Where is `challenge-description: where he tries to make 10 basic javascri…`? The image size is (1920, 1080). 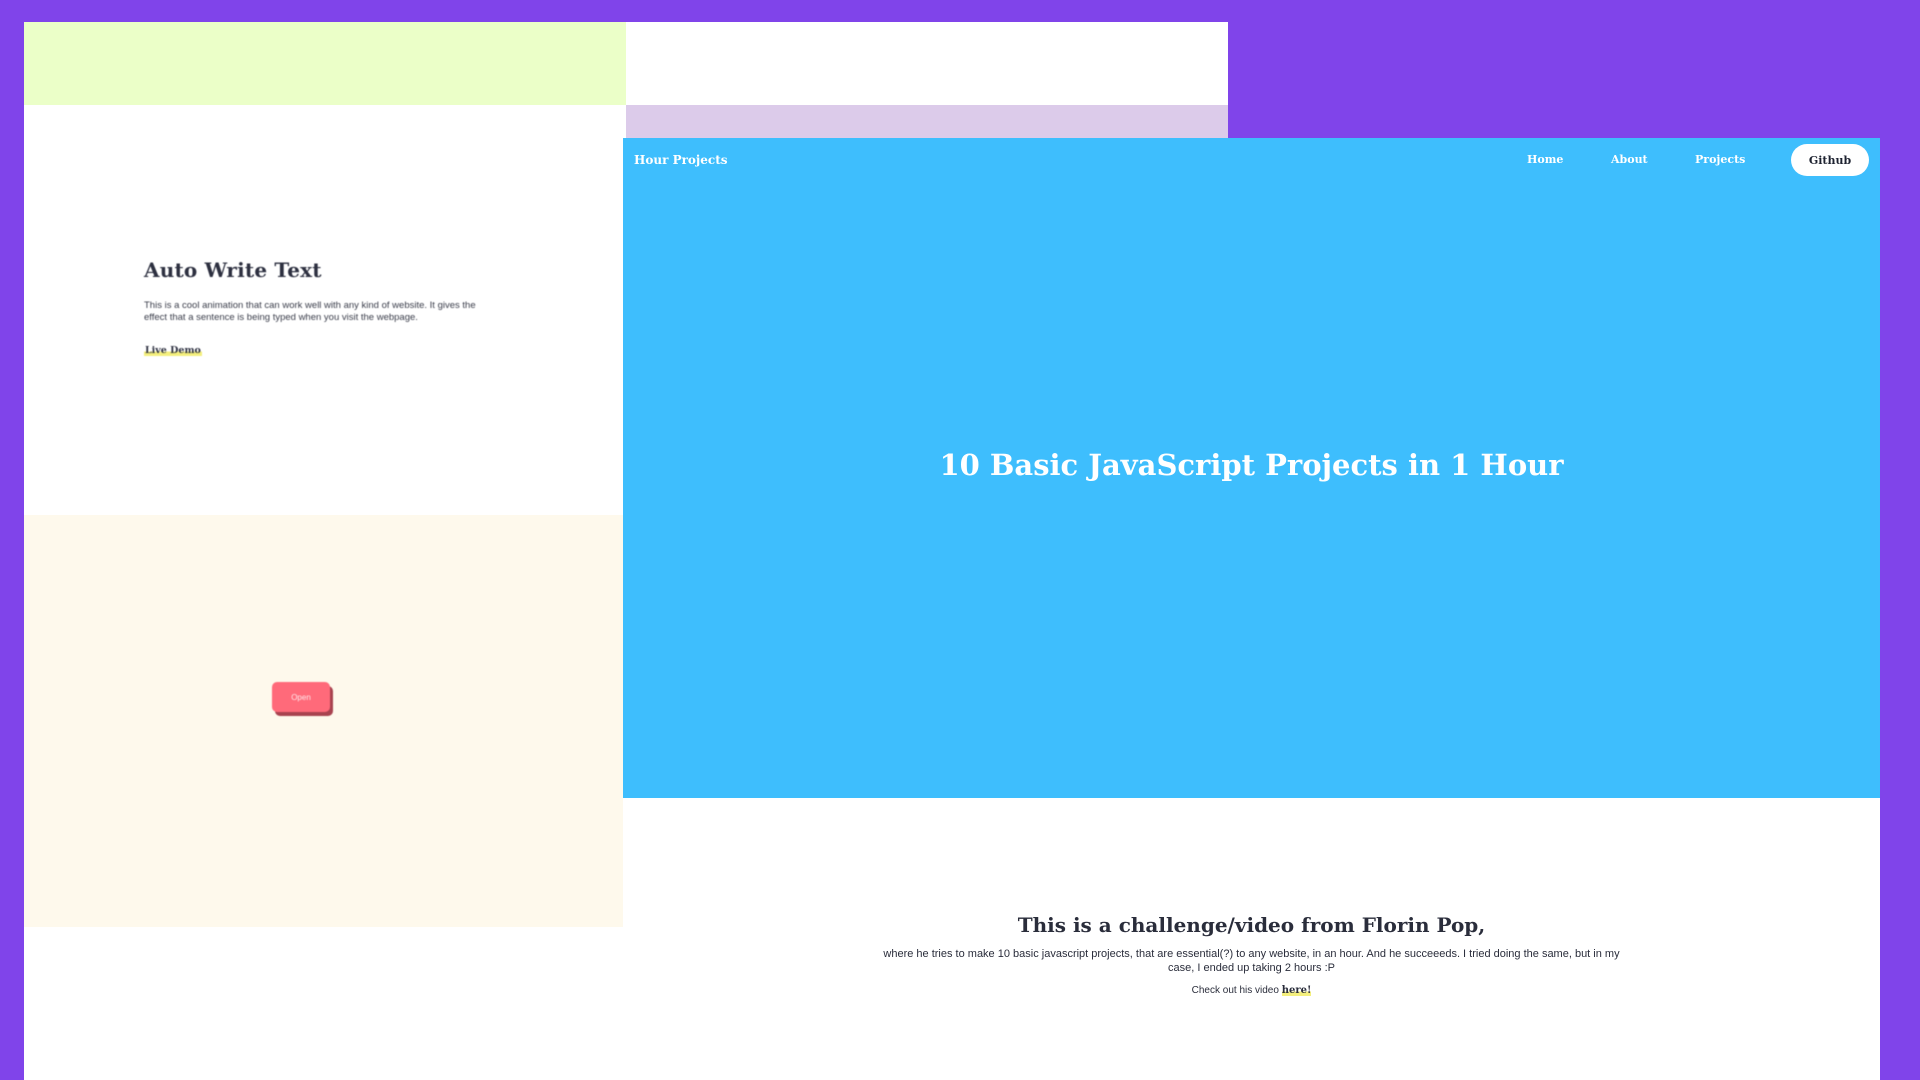 challenge-description: where he tries to make 10 basic javascri… is located at coordinates (1251, 961).